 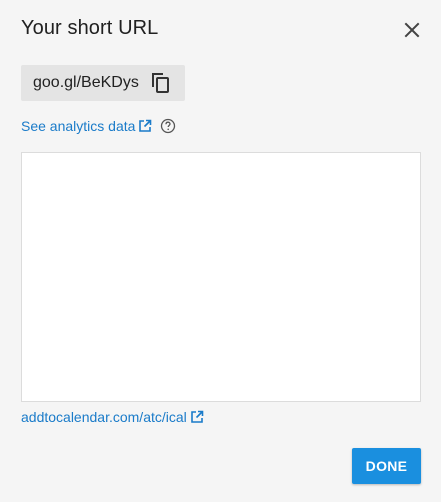 I want to click on analytics-row: See analytics data, so click(x=98, y=126).